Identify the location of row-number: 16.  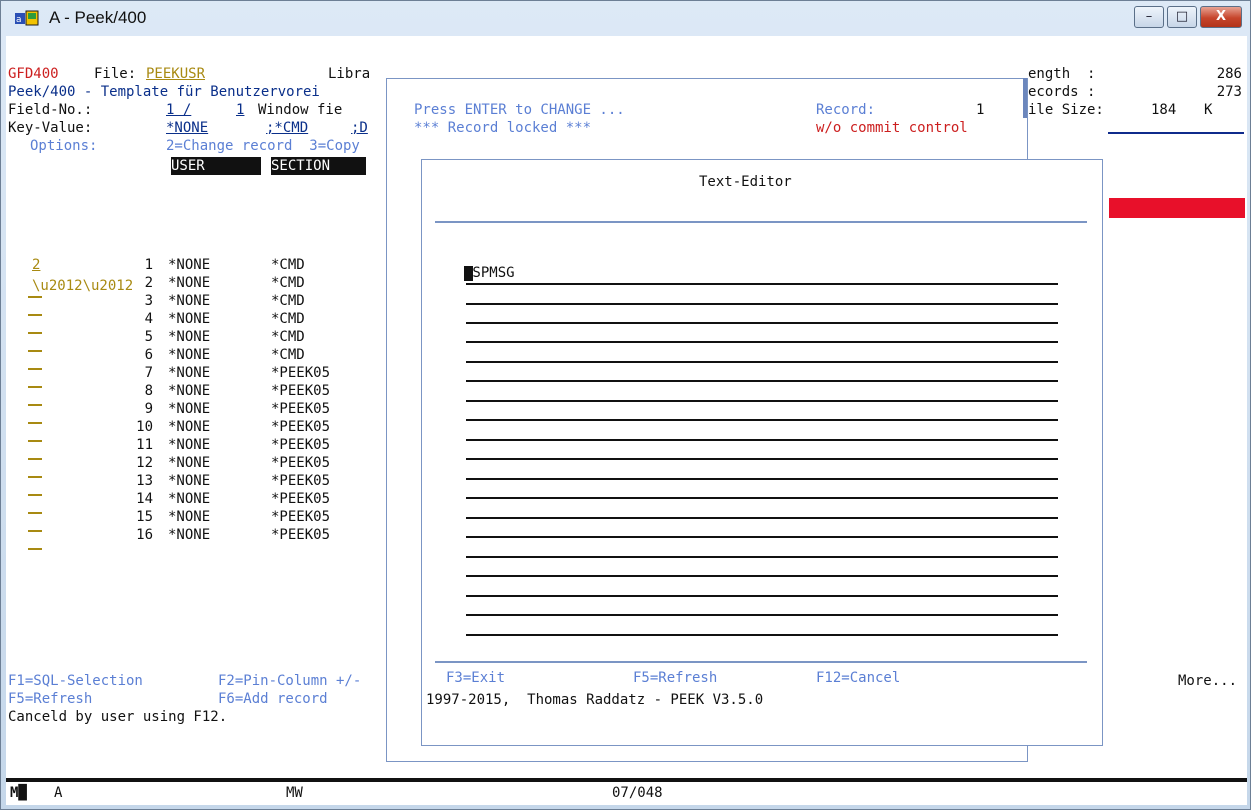
(144, 535).